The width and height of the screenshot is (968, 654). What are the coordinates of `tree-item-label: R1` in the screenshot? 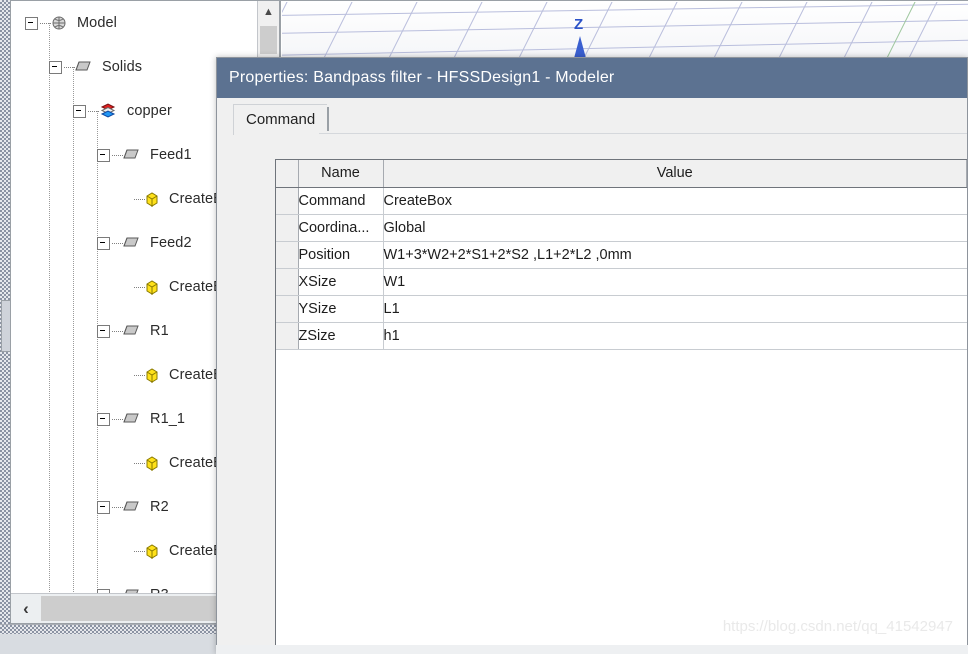 It's located at (159, 331).